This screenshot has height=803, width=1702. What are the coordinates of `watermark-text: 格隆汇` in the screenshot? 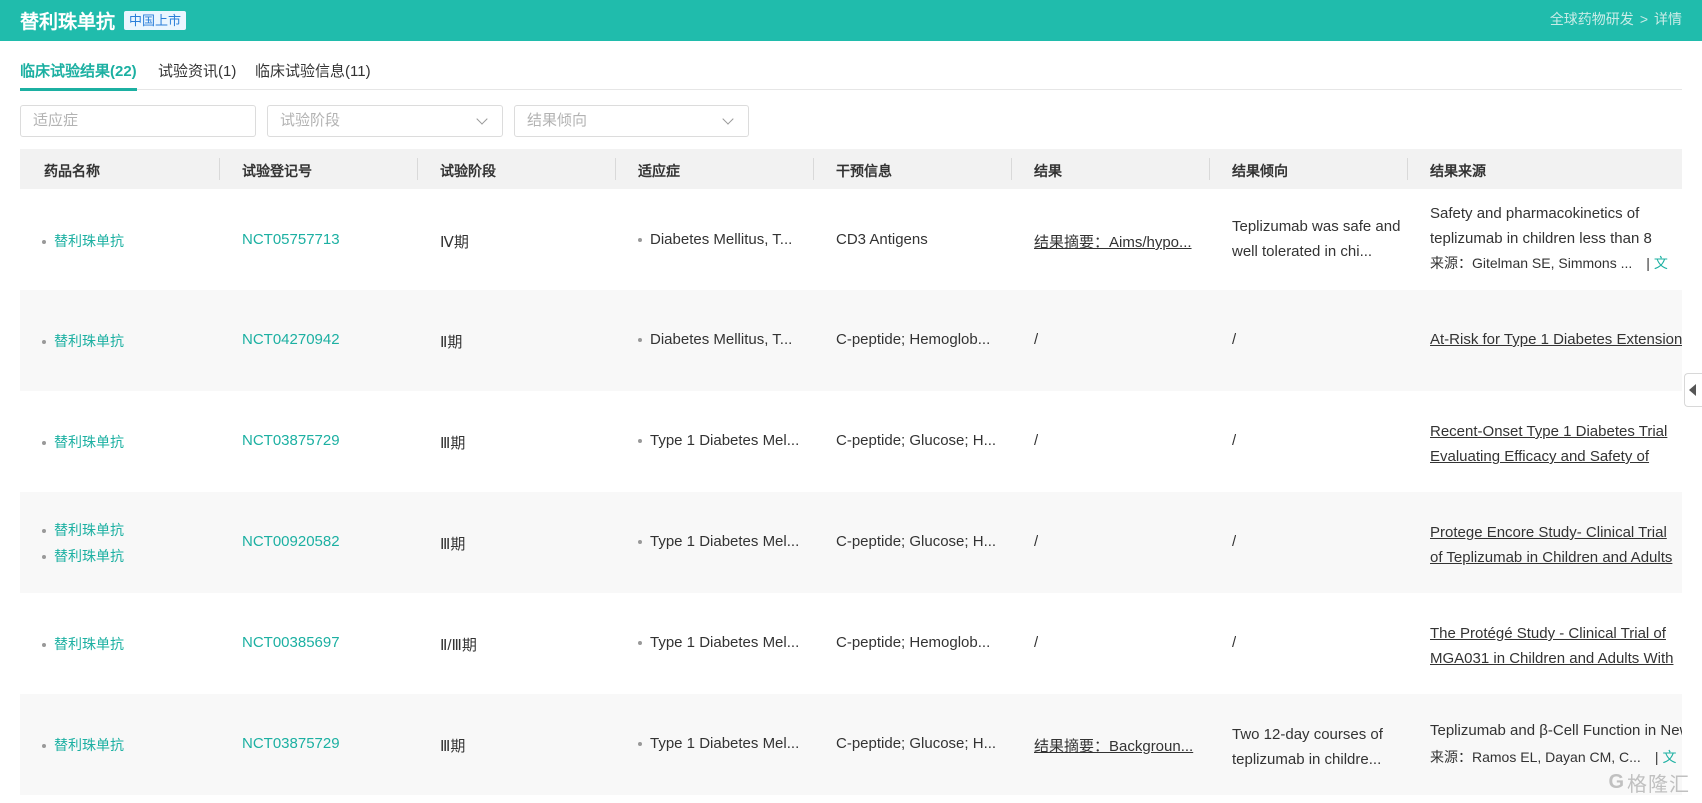 It's located at (1658, 785).